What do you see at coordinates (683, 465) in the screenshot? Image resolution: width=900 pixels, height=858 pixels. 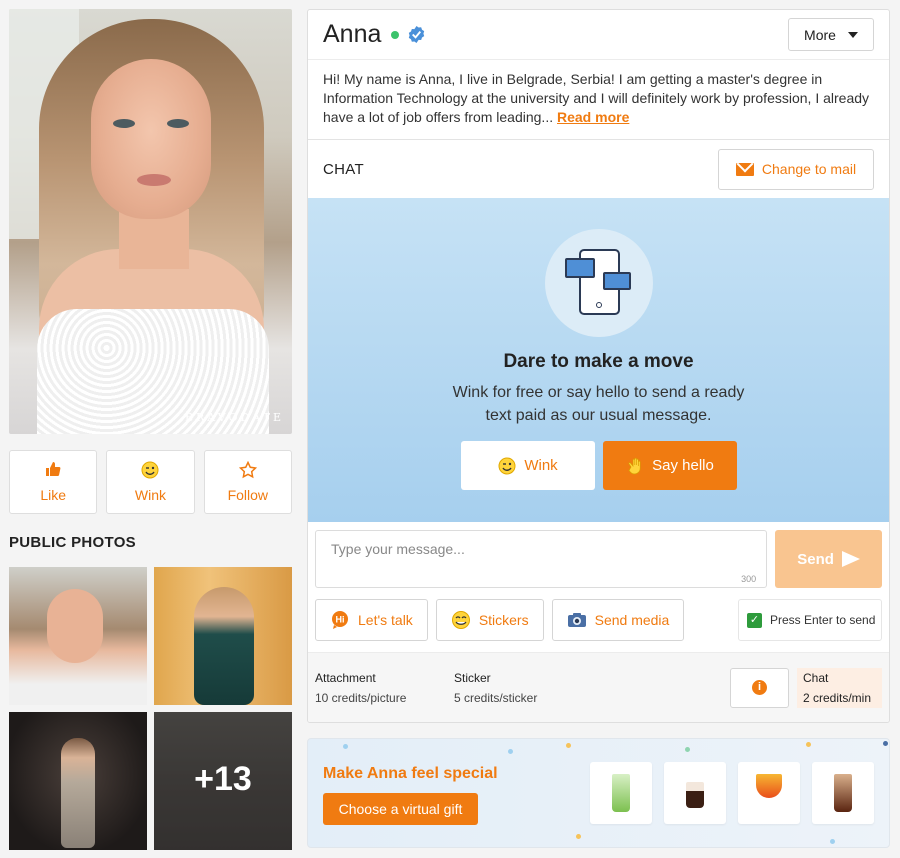 I see `say-hello-label: Say hello` at bounding box center [683, 465].